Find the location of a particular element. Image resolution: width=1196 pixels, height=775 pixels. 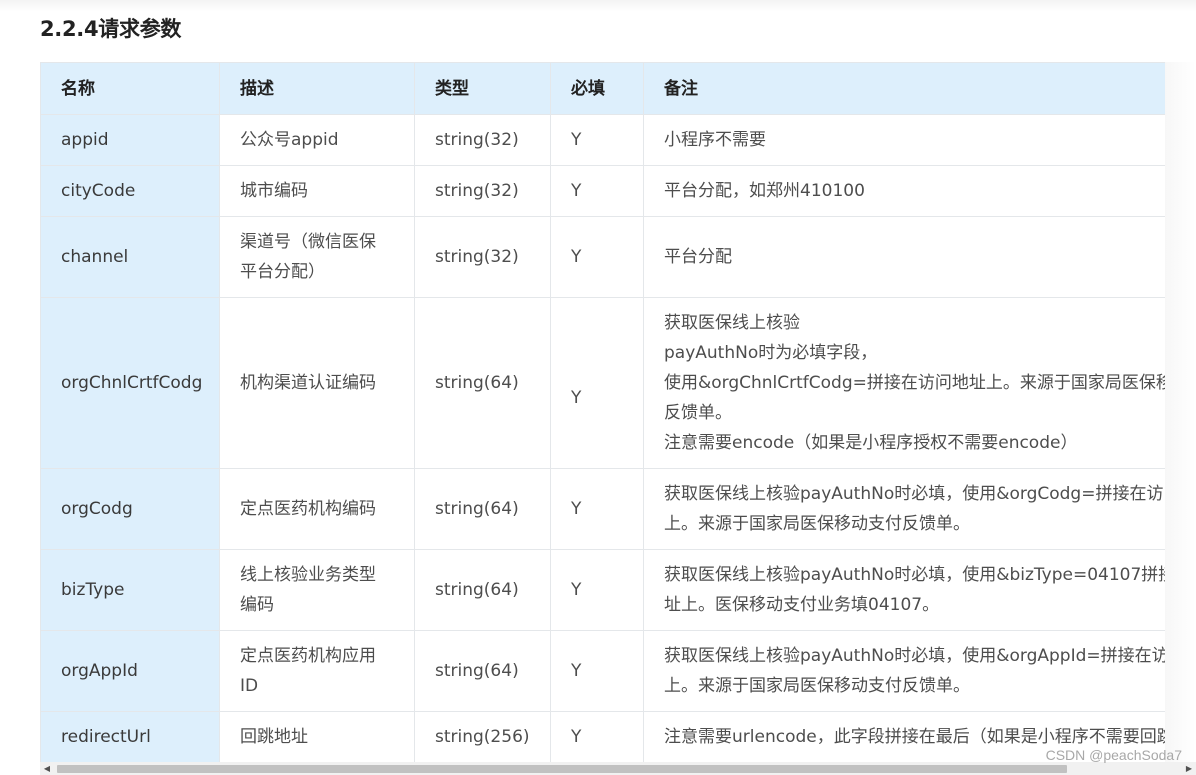

param-name: orgAppId is located at coordinates (99, 671).